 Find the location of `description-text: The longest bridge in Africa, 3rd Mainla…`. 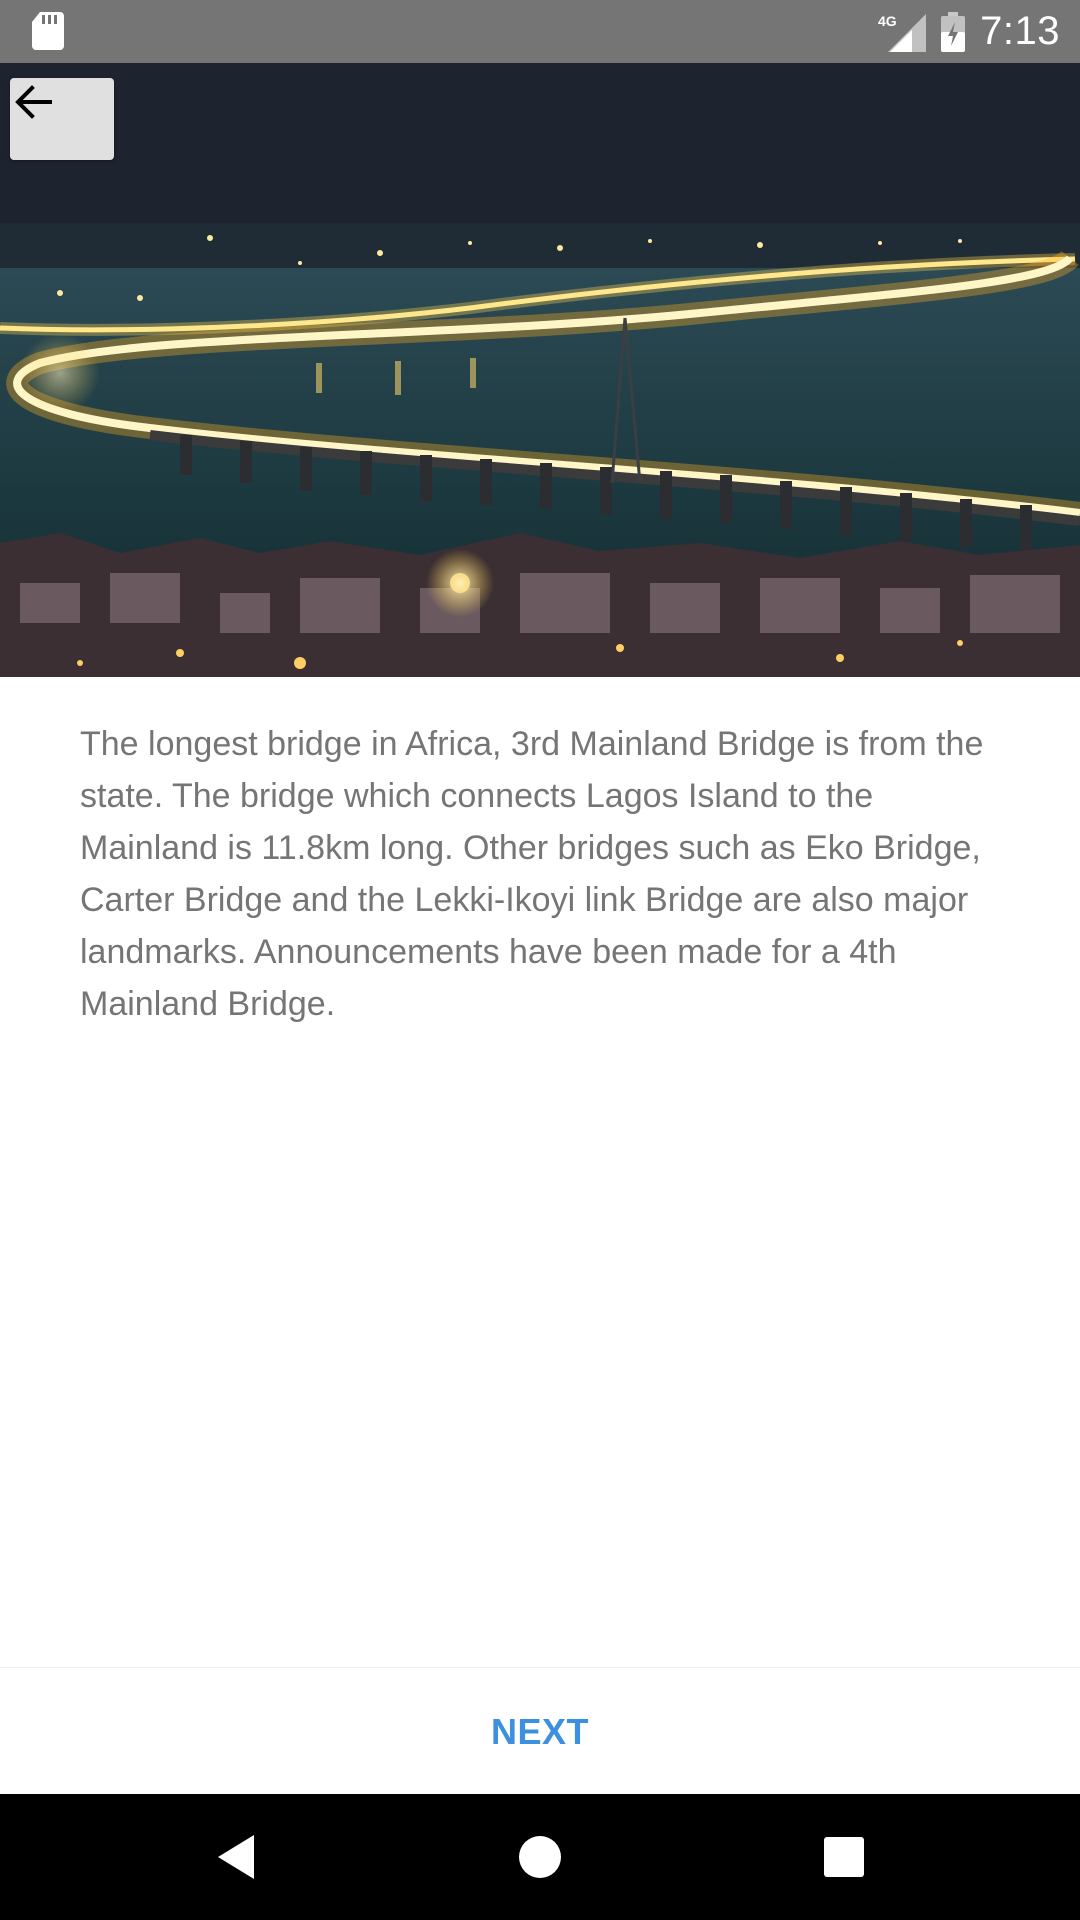

description-text: The longest bridge in Africa, 3rd Mainla… is located at coordinates (532, 874).